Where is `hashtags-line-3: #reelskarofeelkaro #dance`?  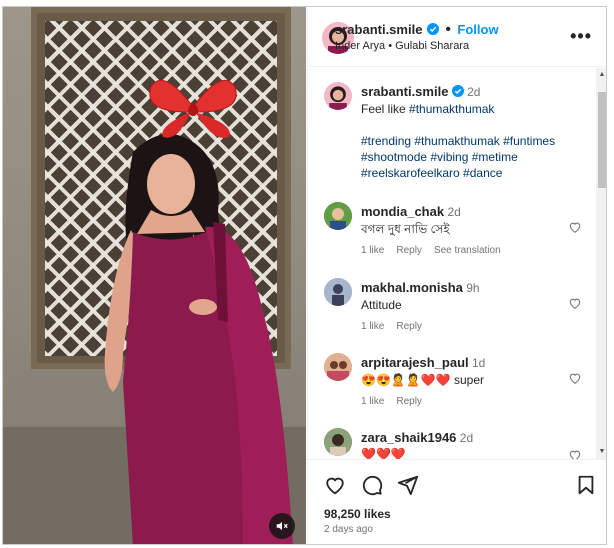
hashtags-line-3: #reelskarofeelkaro #dance is located at coordinates (431, 173).